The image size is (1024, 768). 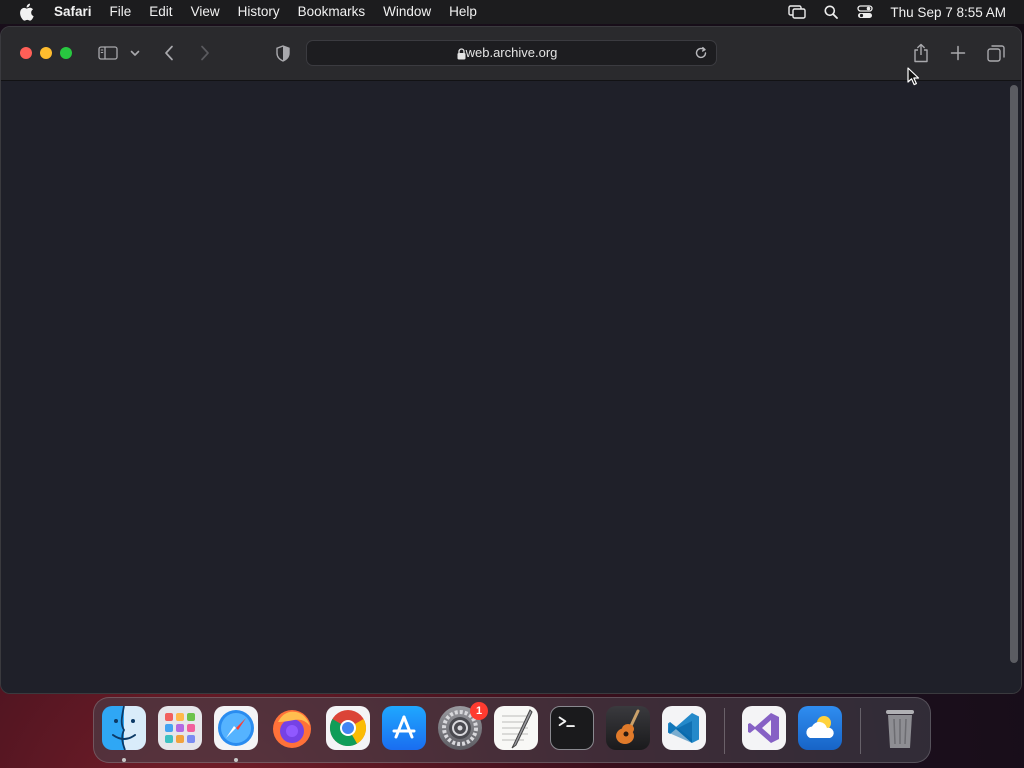 What do you see at coordinates (900, 728) in the screenshot?
I see `trash-icon` at bounding box center [900, 728].